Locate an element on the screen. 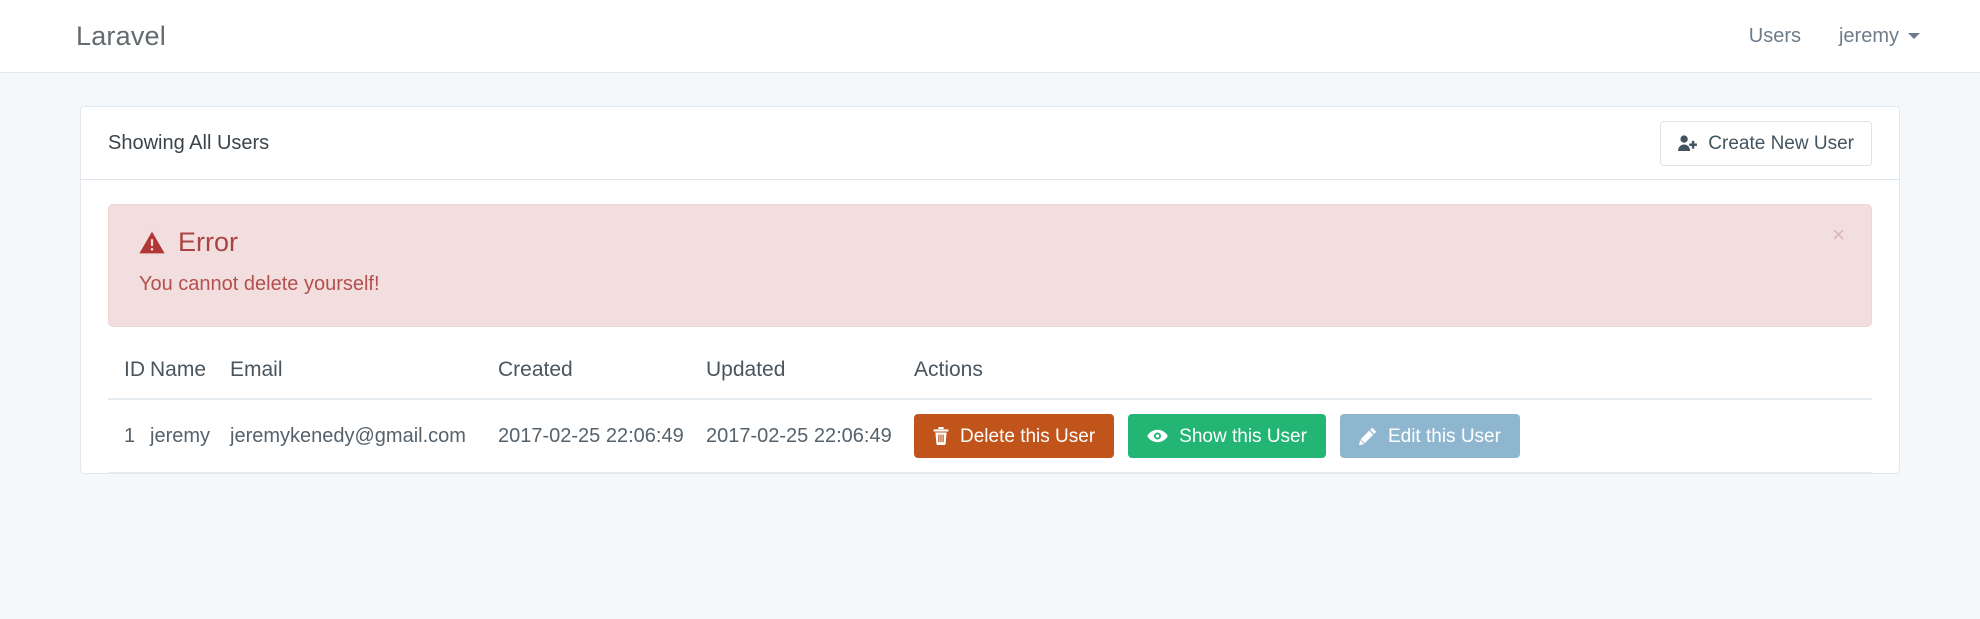 The image size is (1980, 619). top-navbar: Laravel Users jeremy is located at coordinates (990, 36).